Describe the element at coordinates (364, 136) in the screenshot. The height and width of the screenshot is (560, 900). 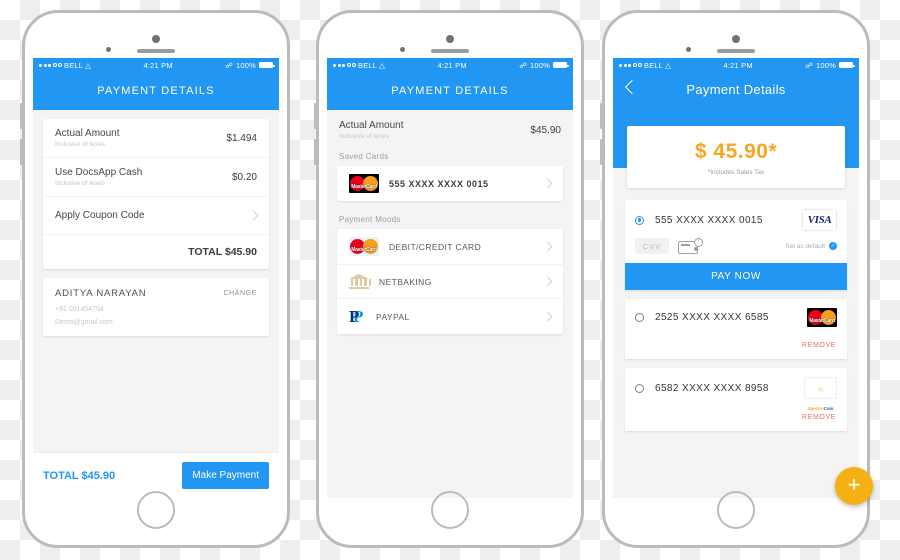
I see `actual-amount-subtitle: Inclusive of texes` at that location.